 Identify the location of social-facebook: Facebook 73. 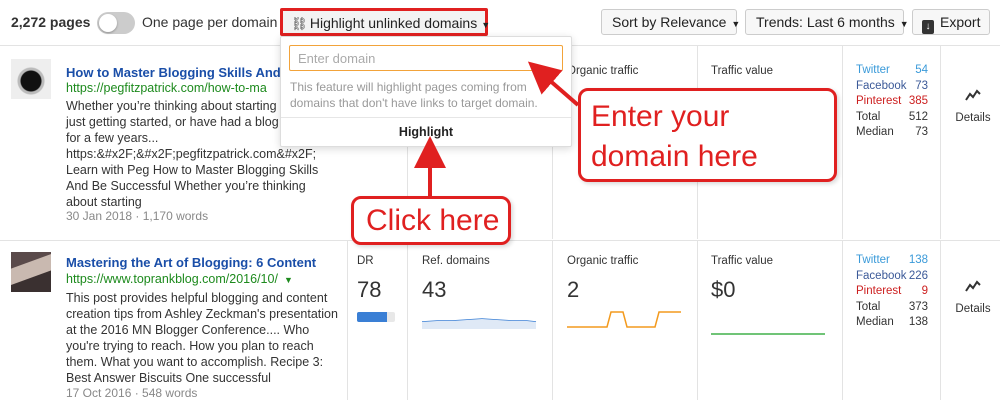
(892, 85).